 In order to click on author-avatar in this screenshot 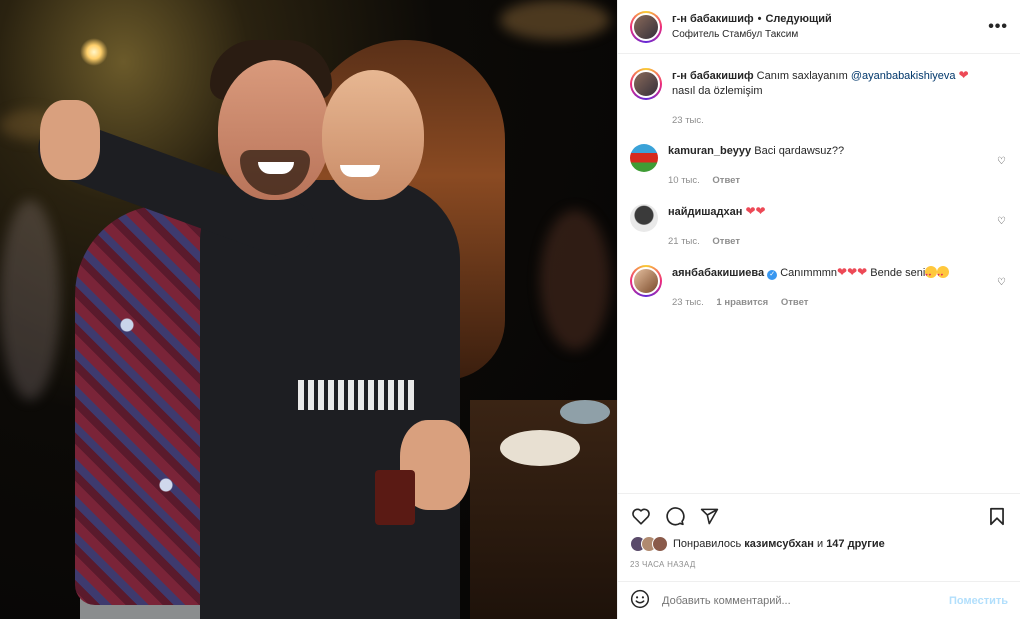, I will do `click(646, 26)`.